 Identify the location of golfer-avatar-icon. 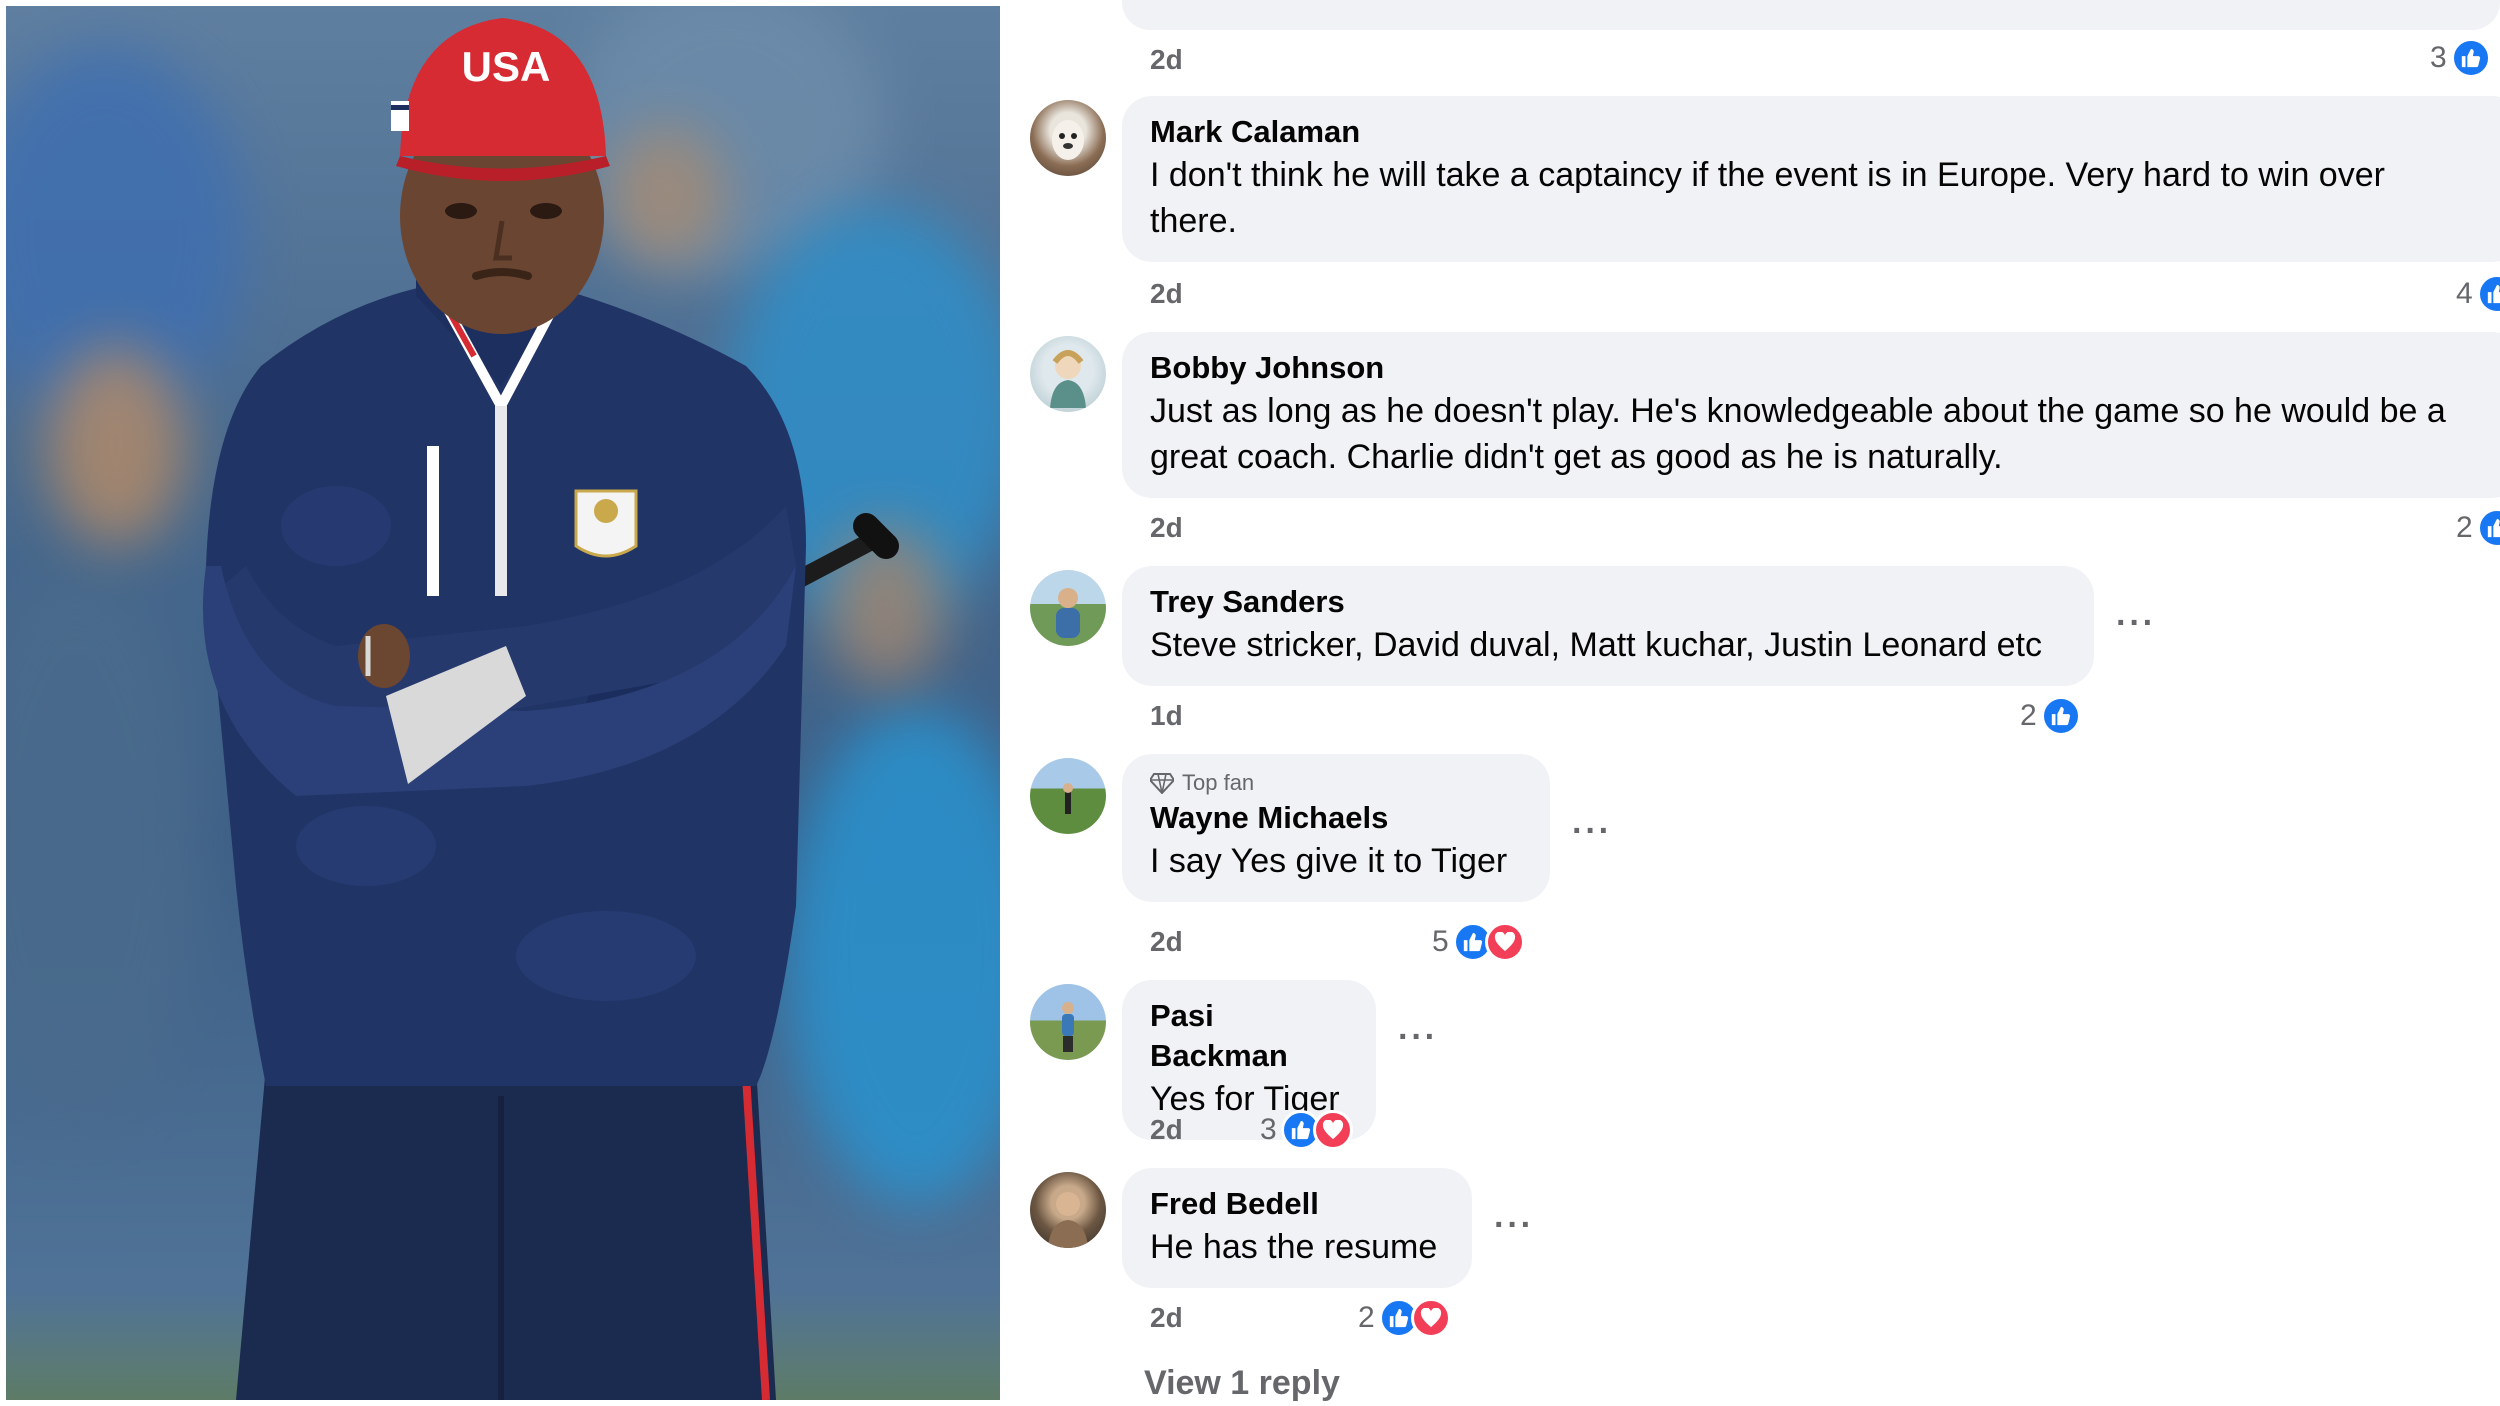
(1068, 613).